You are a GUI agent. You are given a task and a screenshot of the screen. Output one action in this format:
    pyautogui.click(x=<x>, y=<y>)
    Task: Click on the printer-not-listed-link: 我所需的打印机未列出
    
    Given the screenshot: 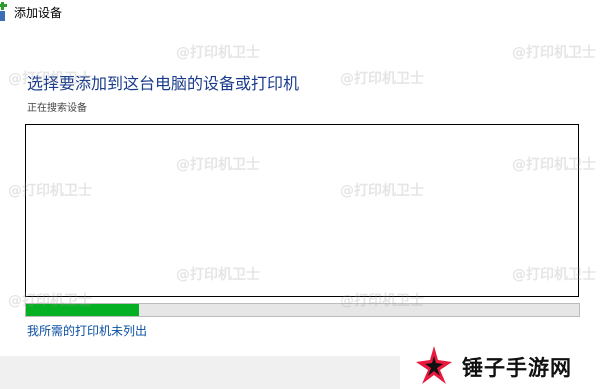 What is the action you would take?
    pyautogui.click(x=87, y=330)
    